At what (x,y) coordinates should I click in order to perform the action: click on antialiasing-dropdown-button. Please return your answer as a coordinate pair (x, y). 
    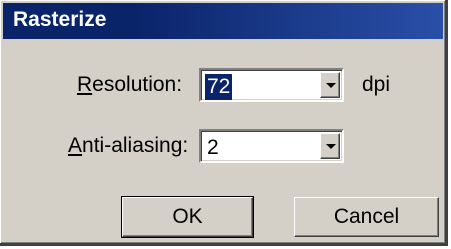
    Looking at the image, I should click on (330, 146).